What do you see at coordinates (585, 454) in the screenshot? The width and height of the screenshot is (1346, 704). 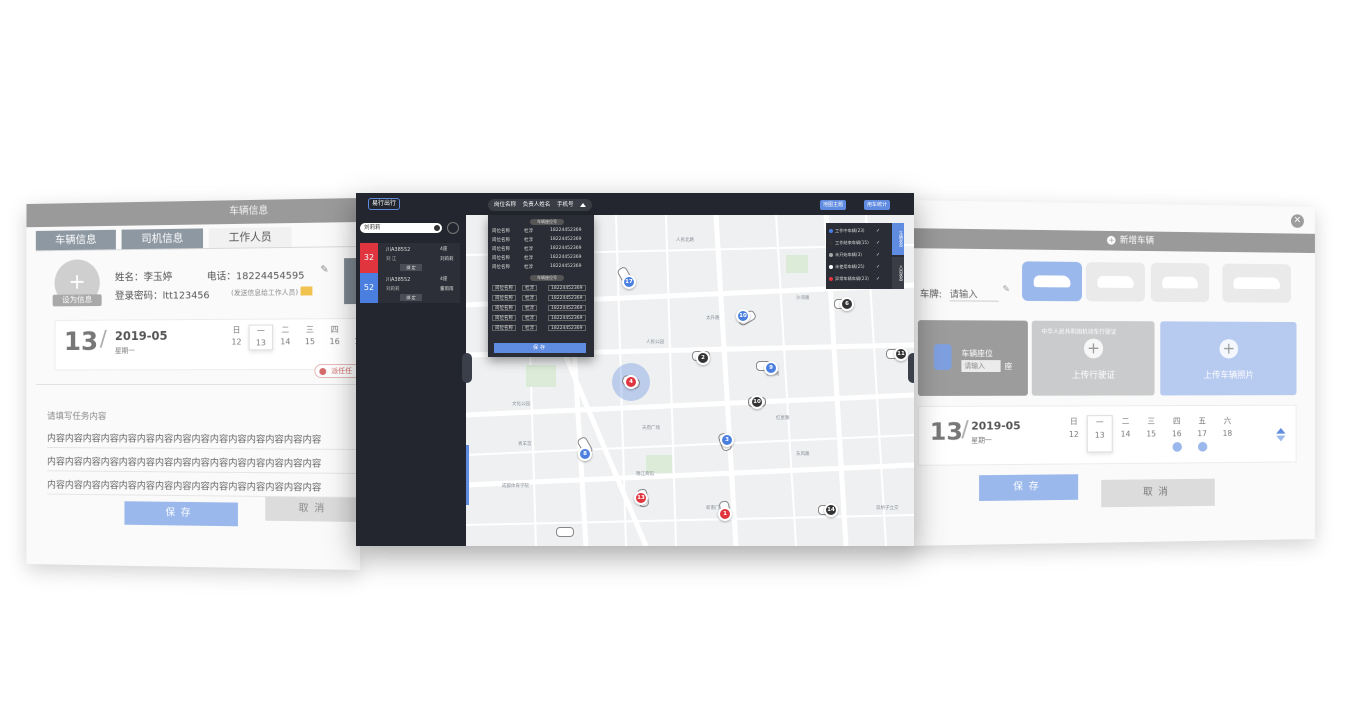 I see `vehicle-marker: 8` at bounding box center [585, 454].